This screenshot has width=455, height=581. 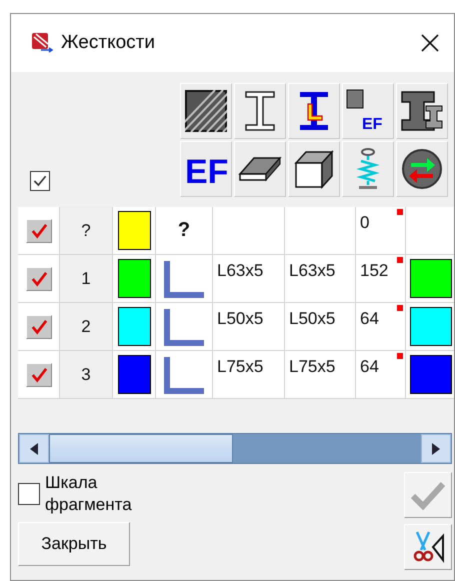 What do you see at coordinates (29, 494) in the screenshot?
I see `scale-checkbox` at bounding box center [29, 494].